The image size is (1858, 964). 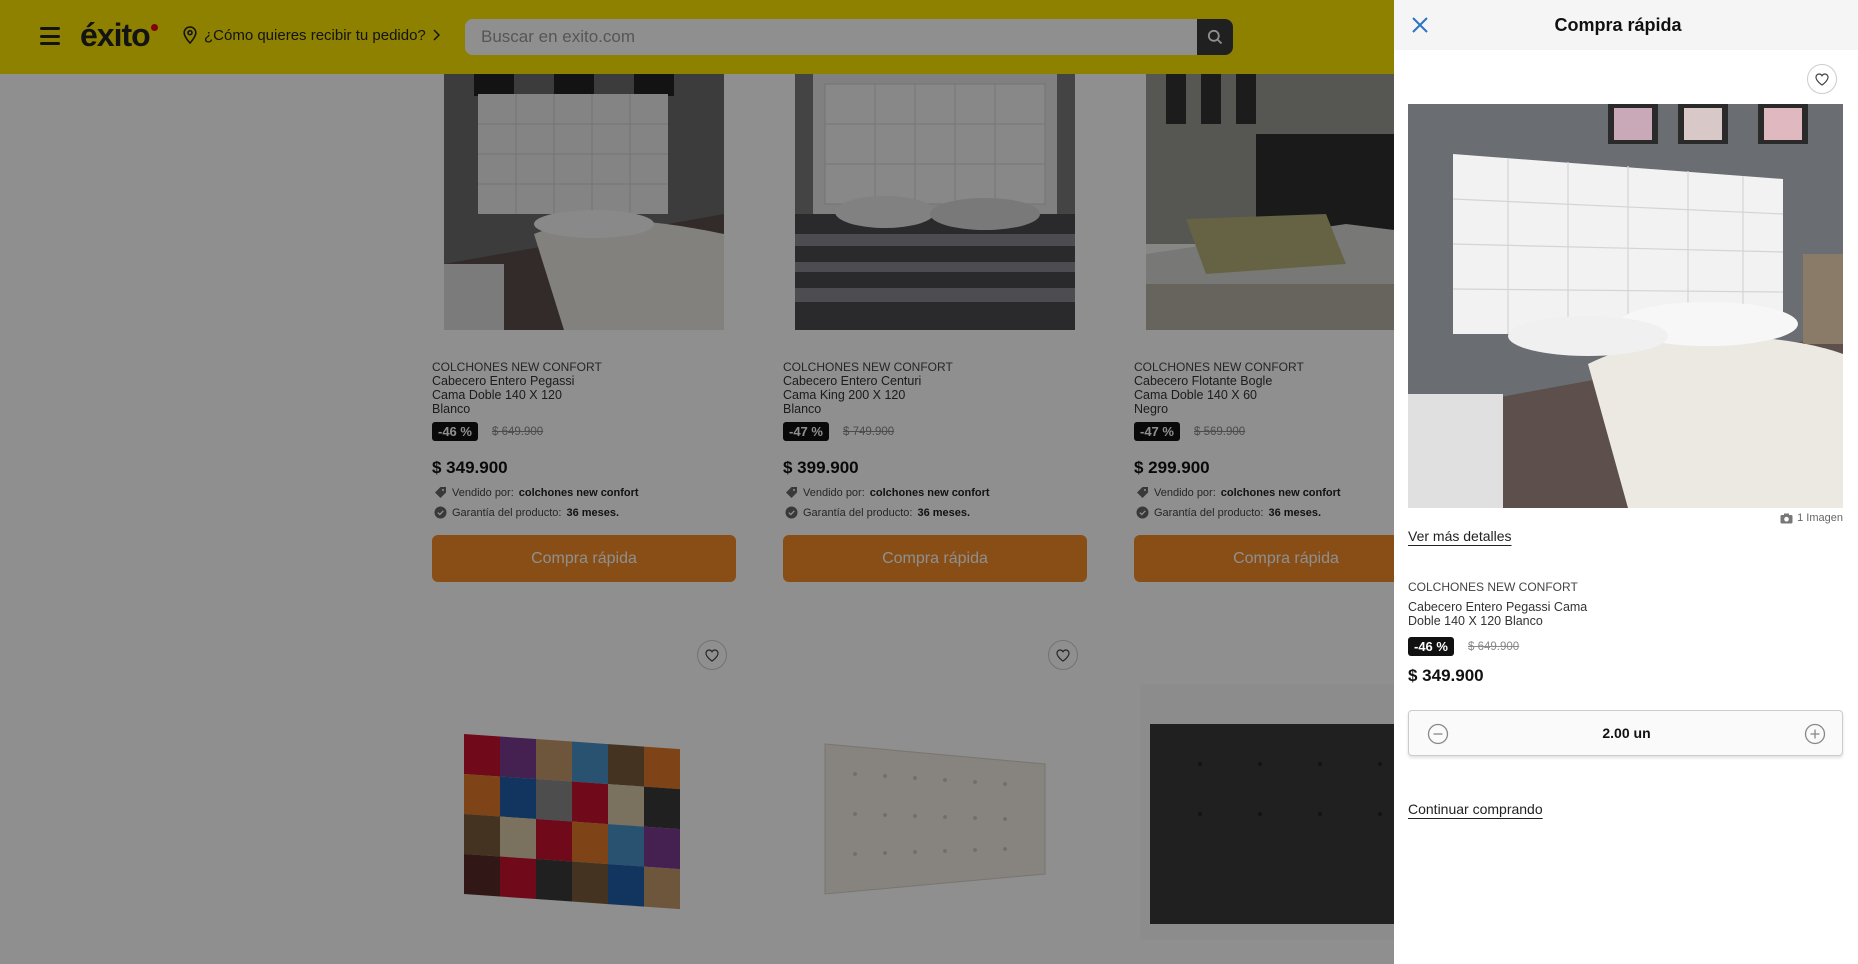 I want to click on product-main-image, so click(x=1625, y=306).